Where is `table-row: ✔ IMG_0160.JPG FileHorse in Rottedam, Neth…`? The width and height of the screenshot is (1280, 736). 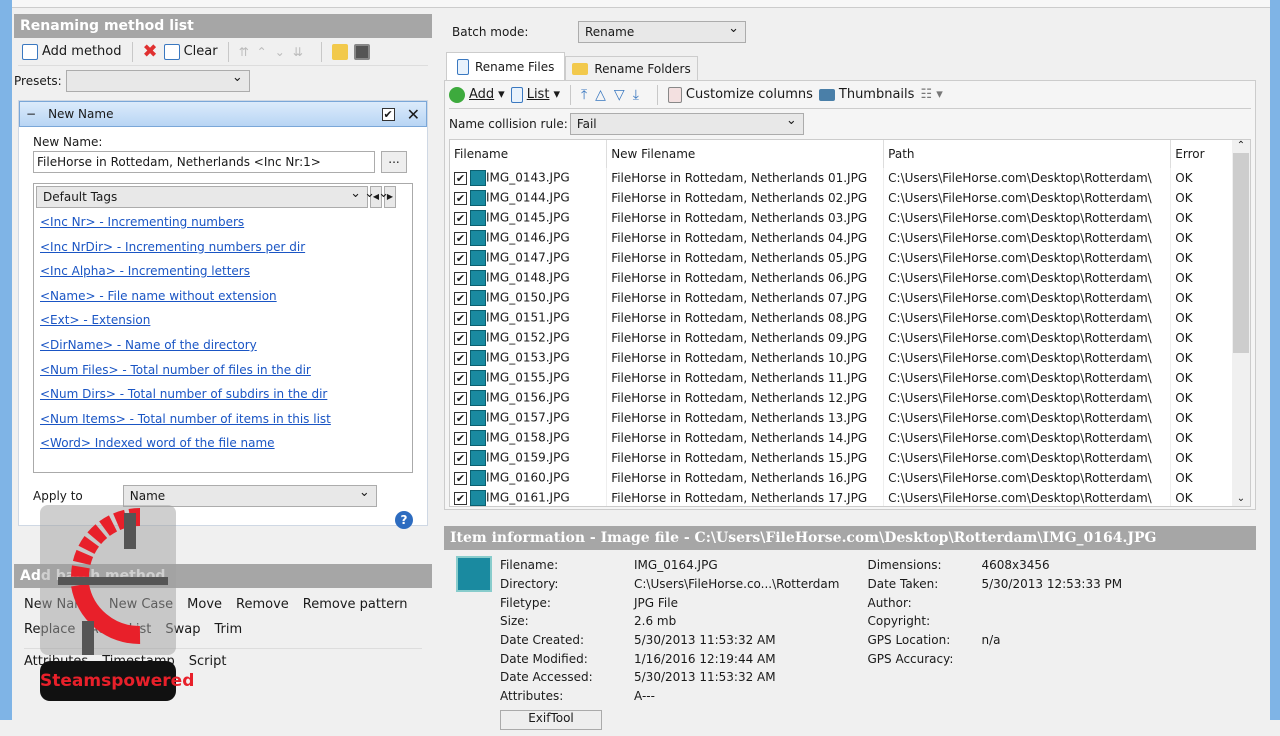 table-row: ✔ IMG_0160.JPG FileHorse in Rottedam, Neth… is located at coordinates (843, 478).